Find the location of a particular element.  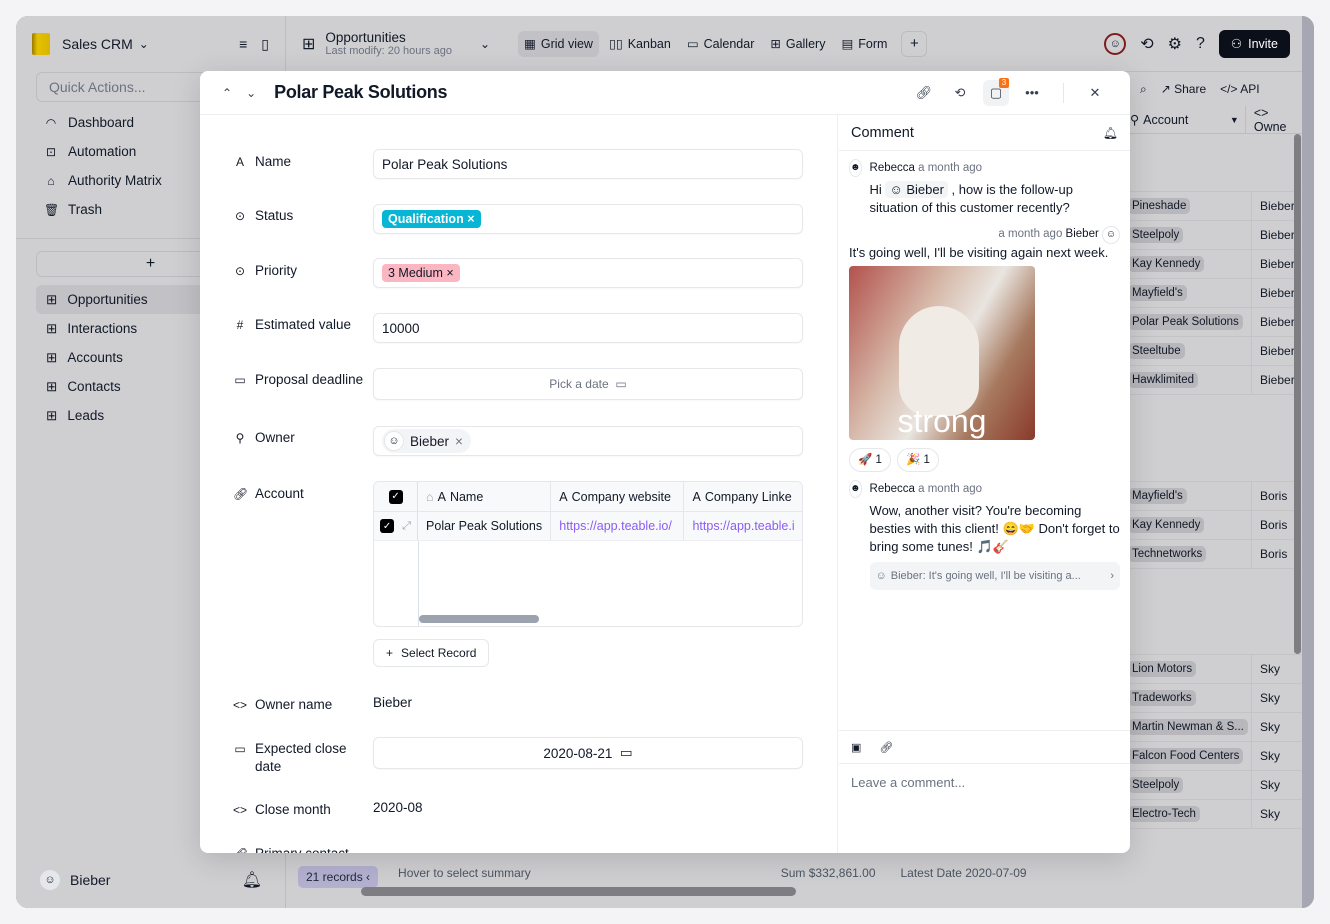

reaction-party: 🎉 1 is located at coordinates (917, 460).